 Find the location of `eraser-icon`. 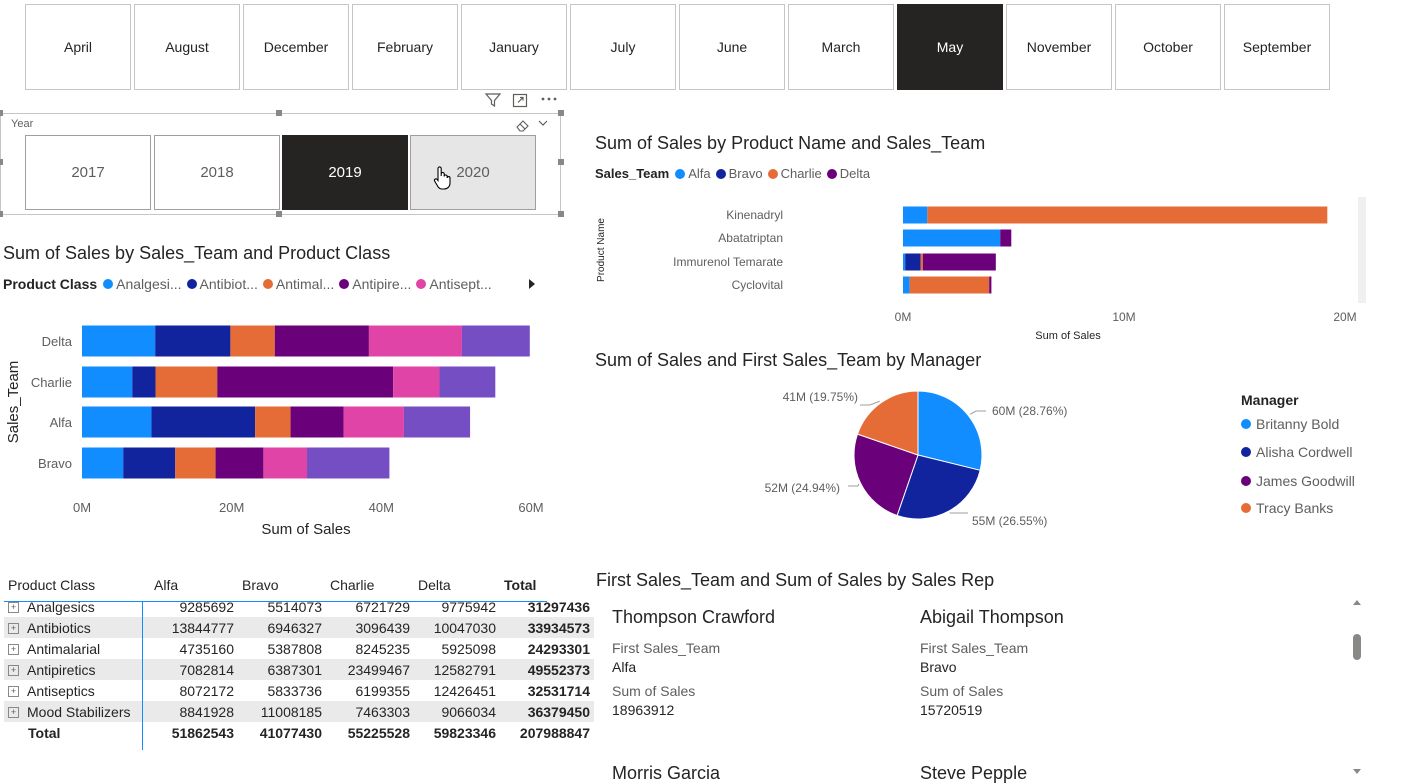

eraser-icon is located at coordinates (523, 125).